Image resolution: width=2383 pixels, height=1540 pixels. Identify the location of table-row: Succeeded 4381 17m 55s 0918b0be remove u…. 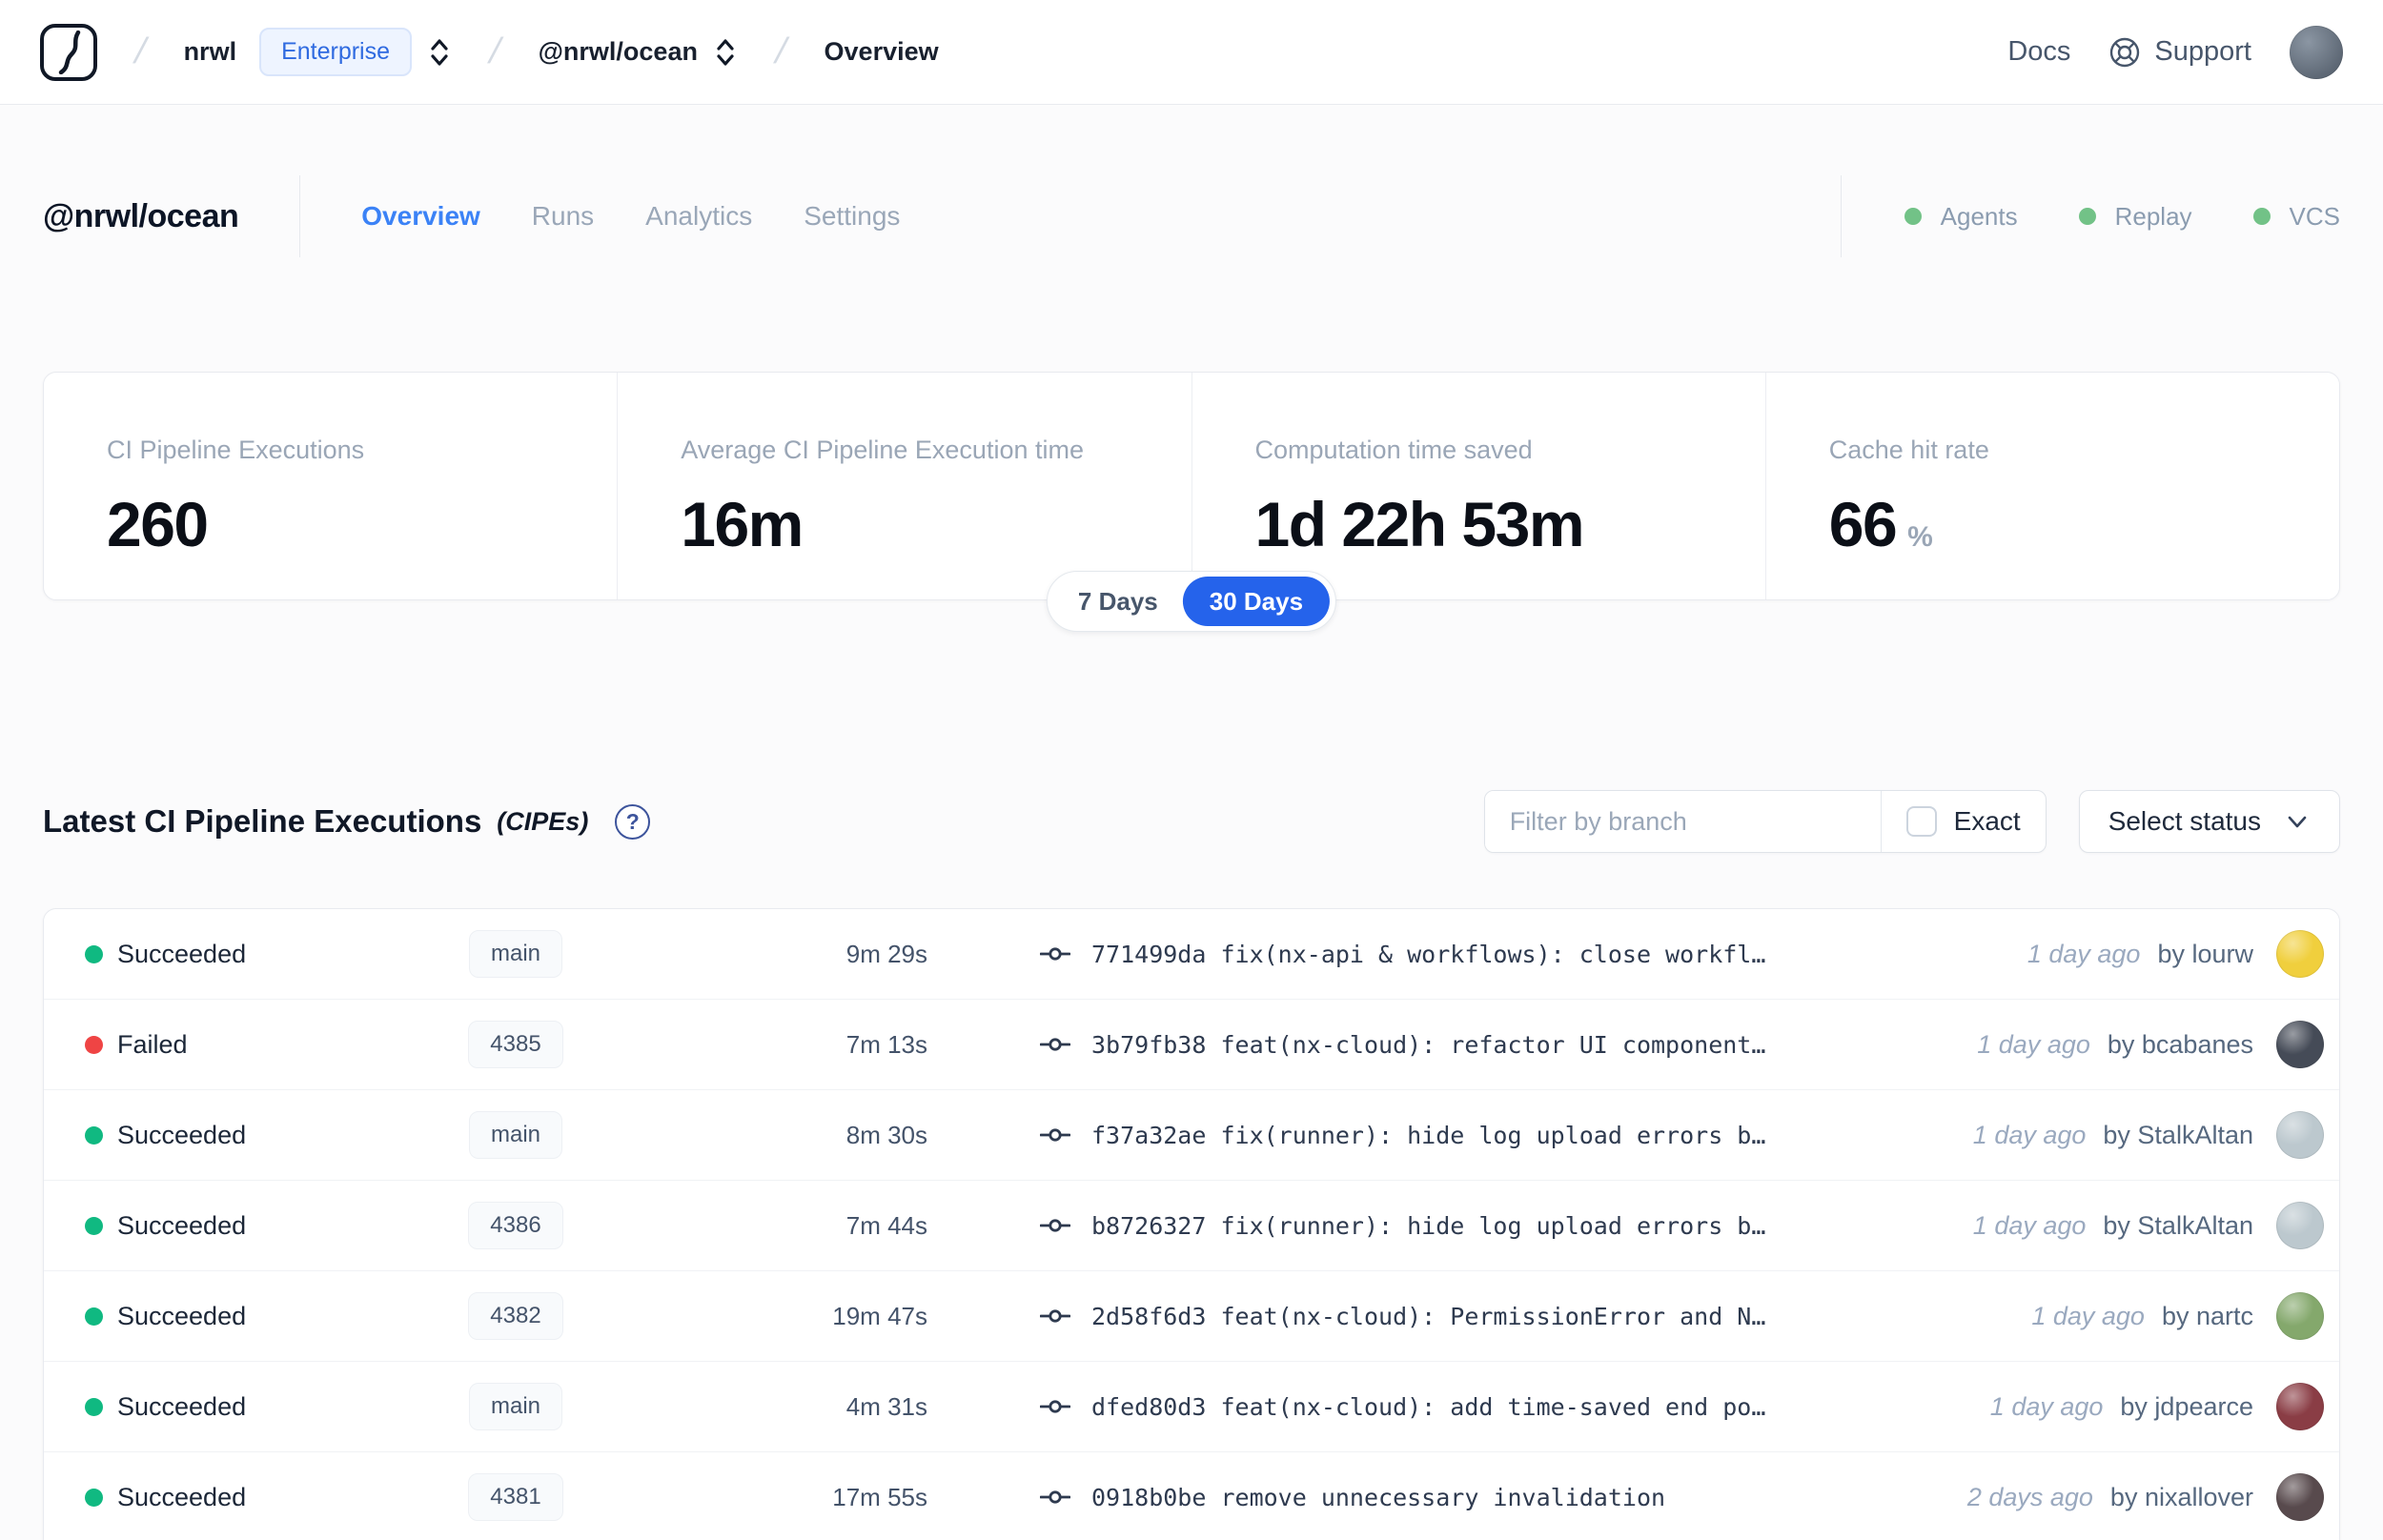
(1191, 1496).